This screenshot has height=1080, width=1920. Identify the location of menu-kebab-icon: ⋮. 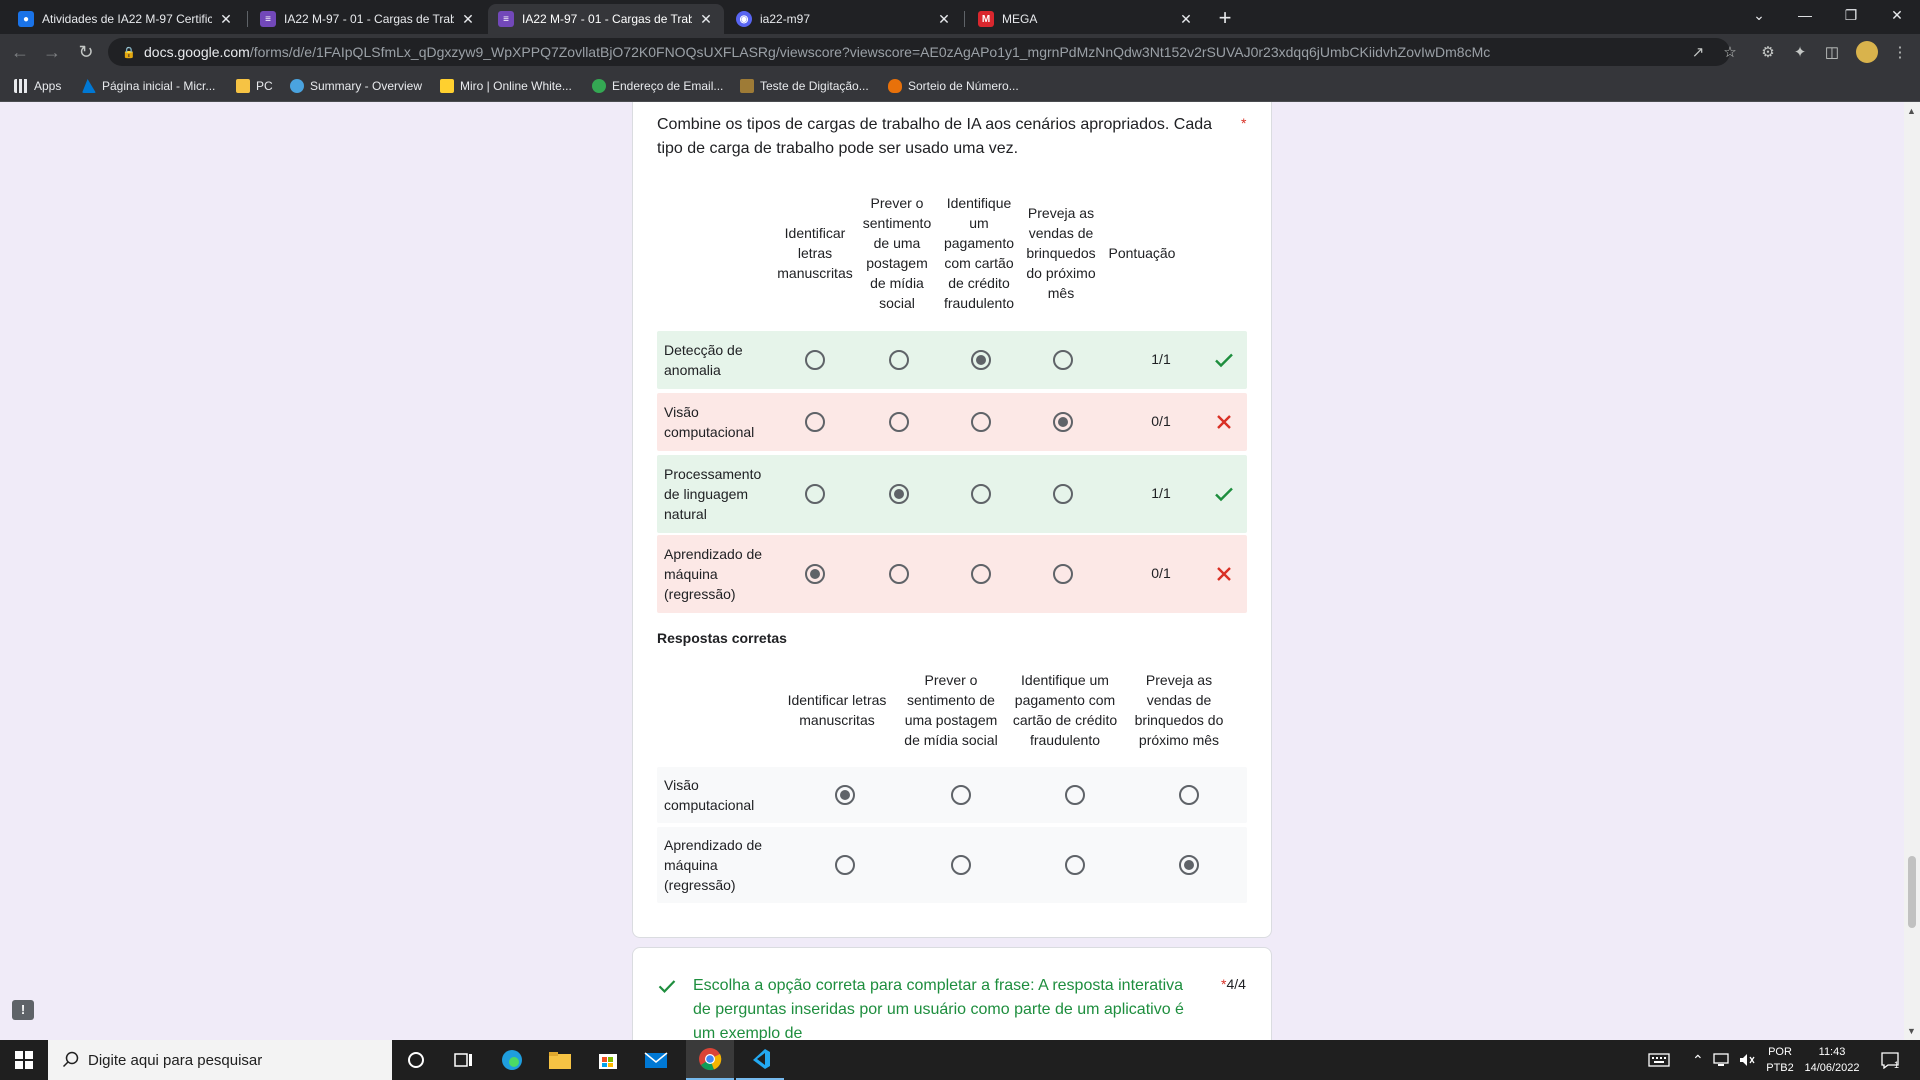
(1900, 52).